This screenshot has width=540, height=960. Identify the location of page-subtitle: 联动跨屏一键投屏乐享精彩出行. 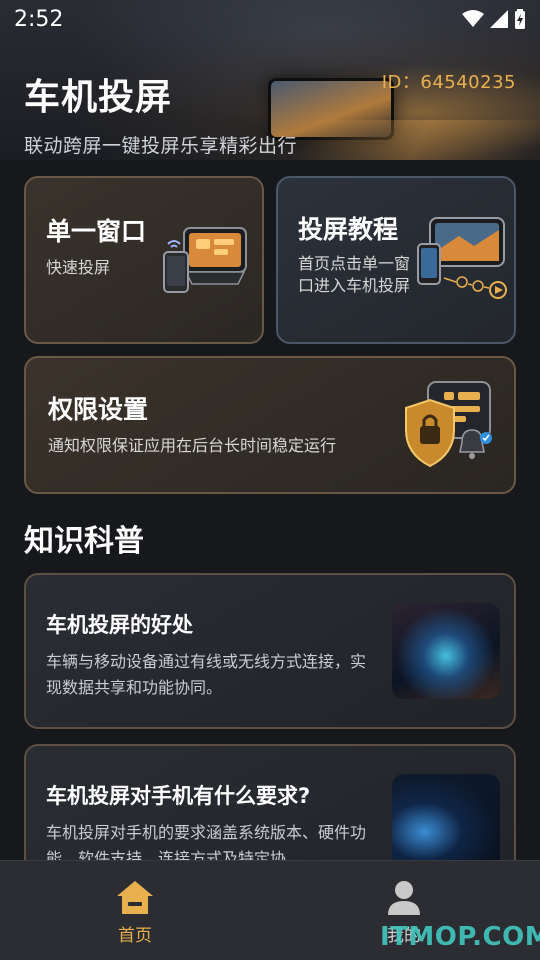
(161, 146).